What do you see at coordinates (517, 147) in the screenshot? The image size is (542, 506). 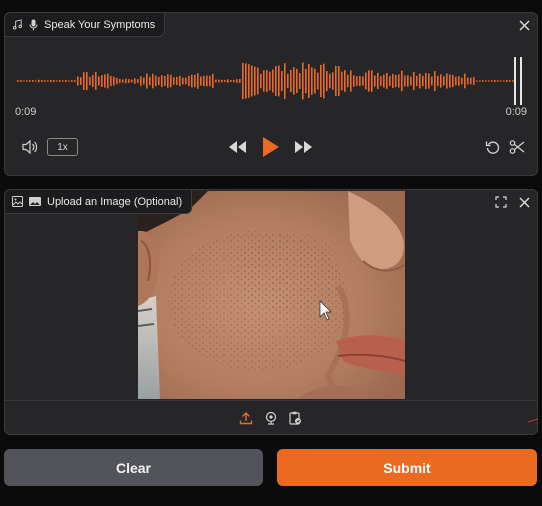 I see `trim-button` at bounding box center [517, 147].